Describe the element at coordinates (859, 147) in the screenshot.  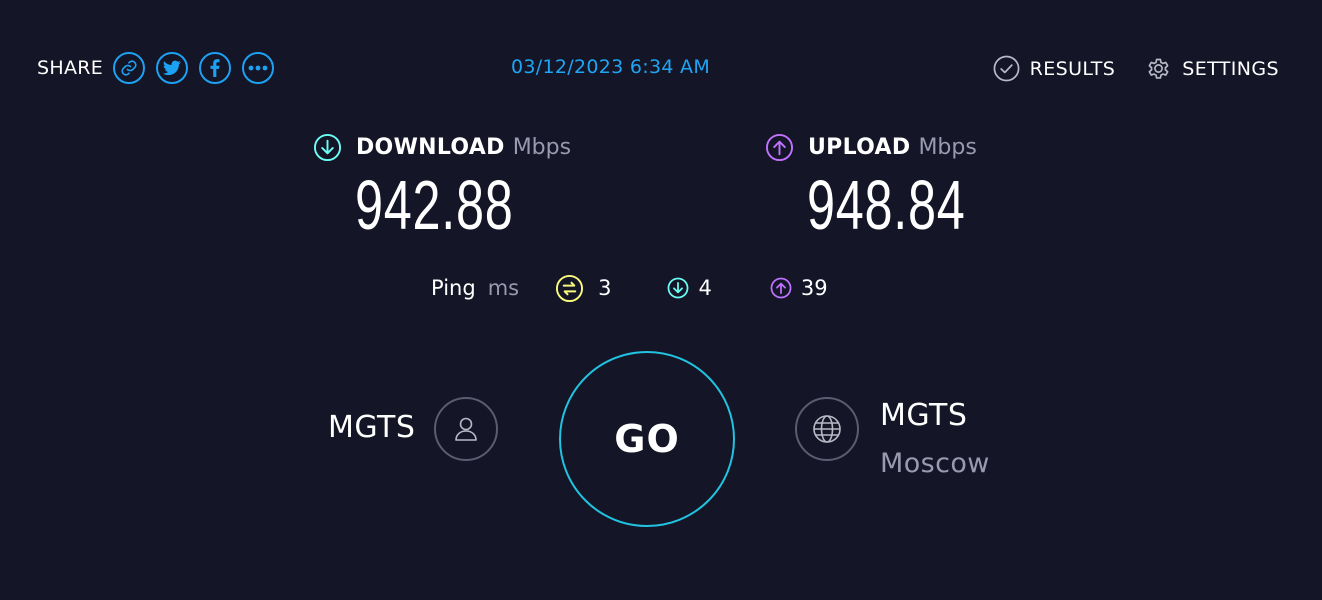
I see `upload-title: UPLOAD` at that location.